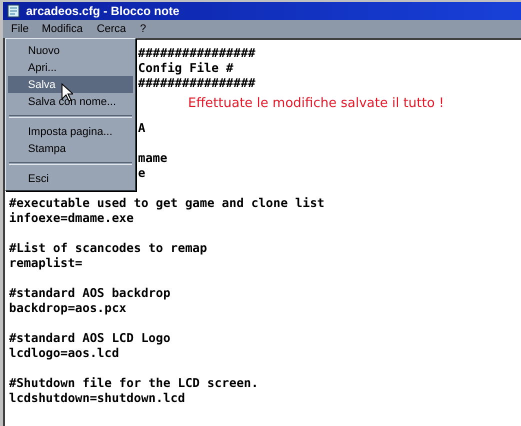 The height and width of the screenshot is (426, 521). I want to click on text-line: #List of scancodes to remap, so click(108, 248).